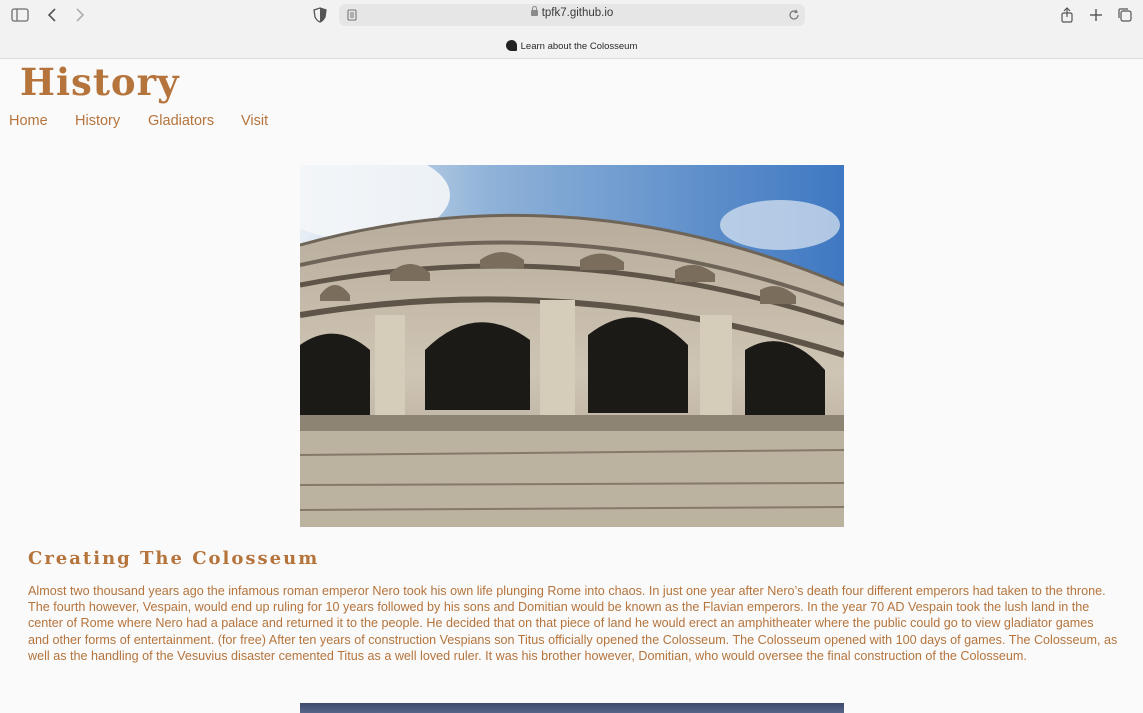  I want to click on active-tab: Learn about the Colosseum, so click(571, 46).